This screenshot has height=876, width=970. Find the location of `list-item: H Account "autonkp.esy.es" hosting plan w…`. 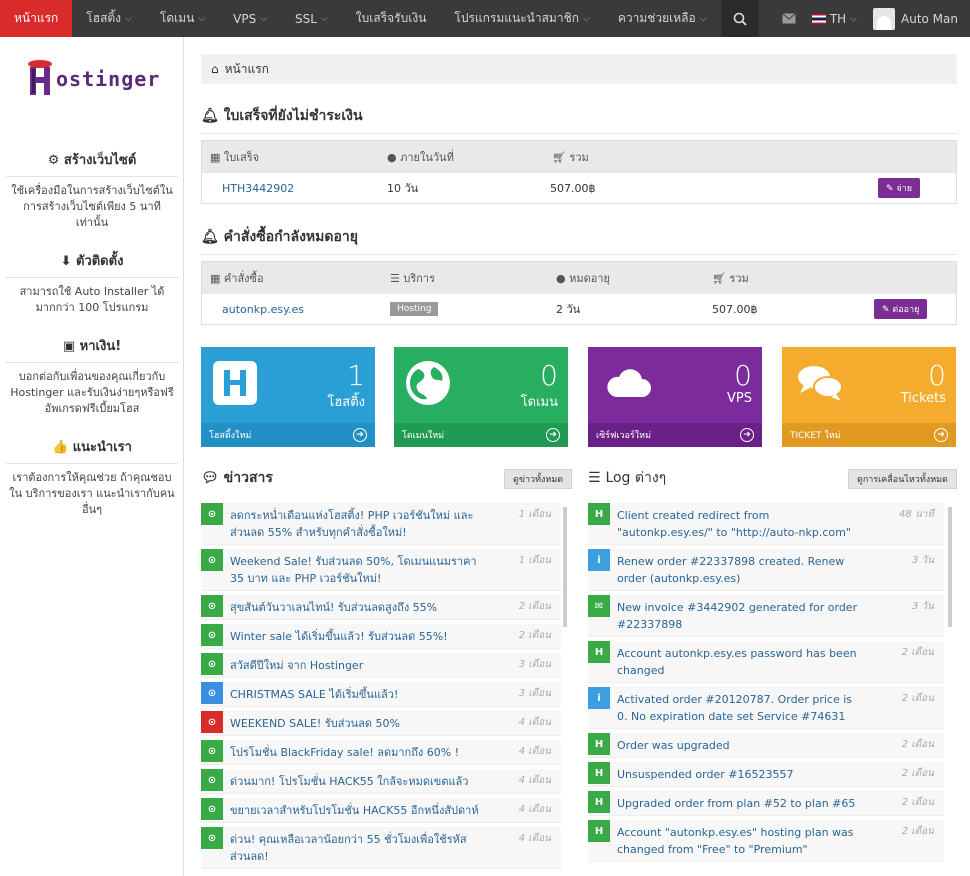

list-item: H Account "autonkp.esy.es" hosting plan w… is located at coordinates (766, 841).